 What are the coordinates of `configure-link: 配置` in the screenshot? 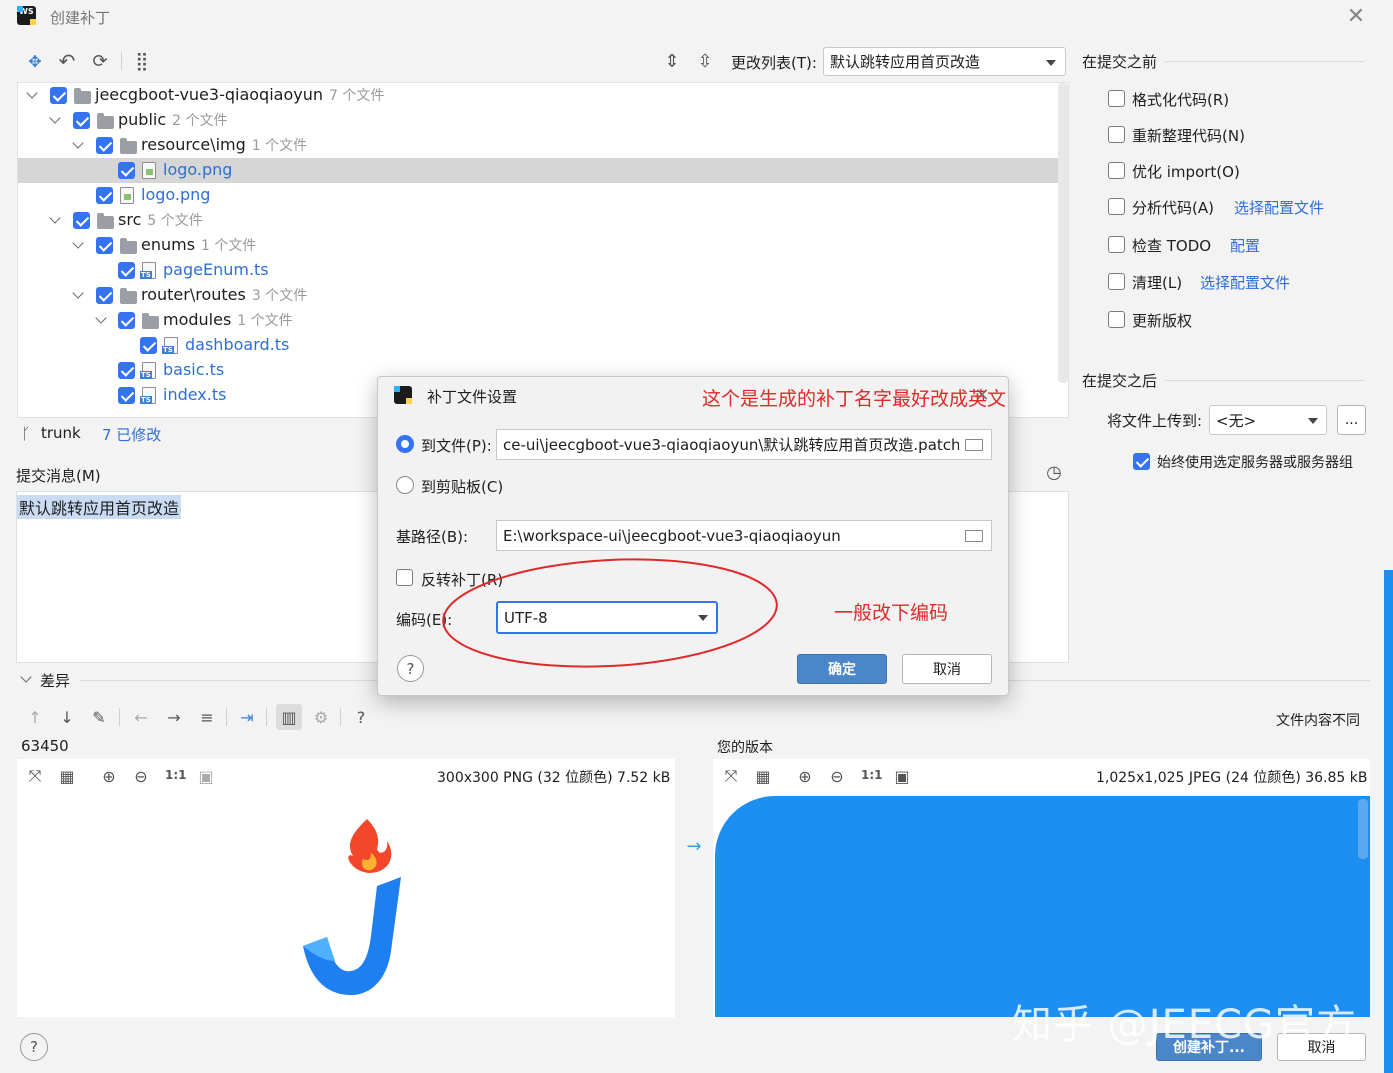 It's located at (1245, 245).